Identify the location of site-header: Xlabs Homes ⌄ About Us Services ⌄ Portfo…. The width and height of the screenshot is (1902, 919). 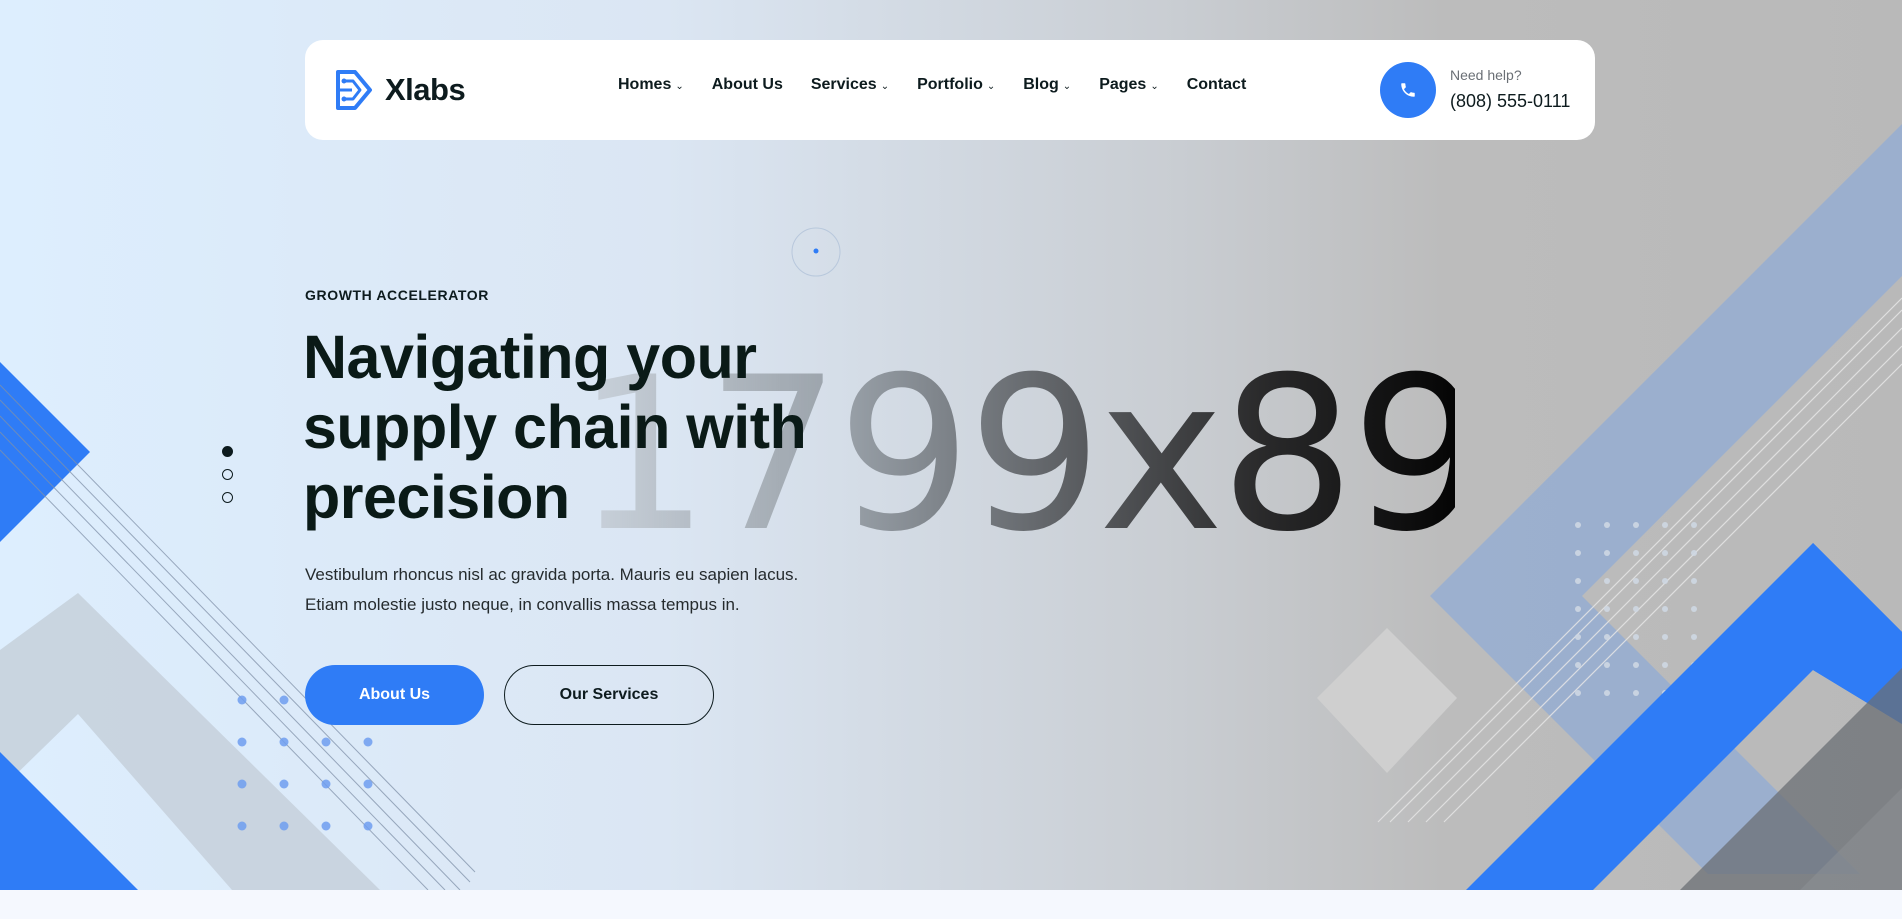
(950, 90).